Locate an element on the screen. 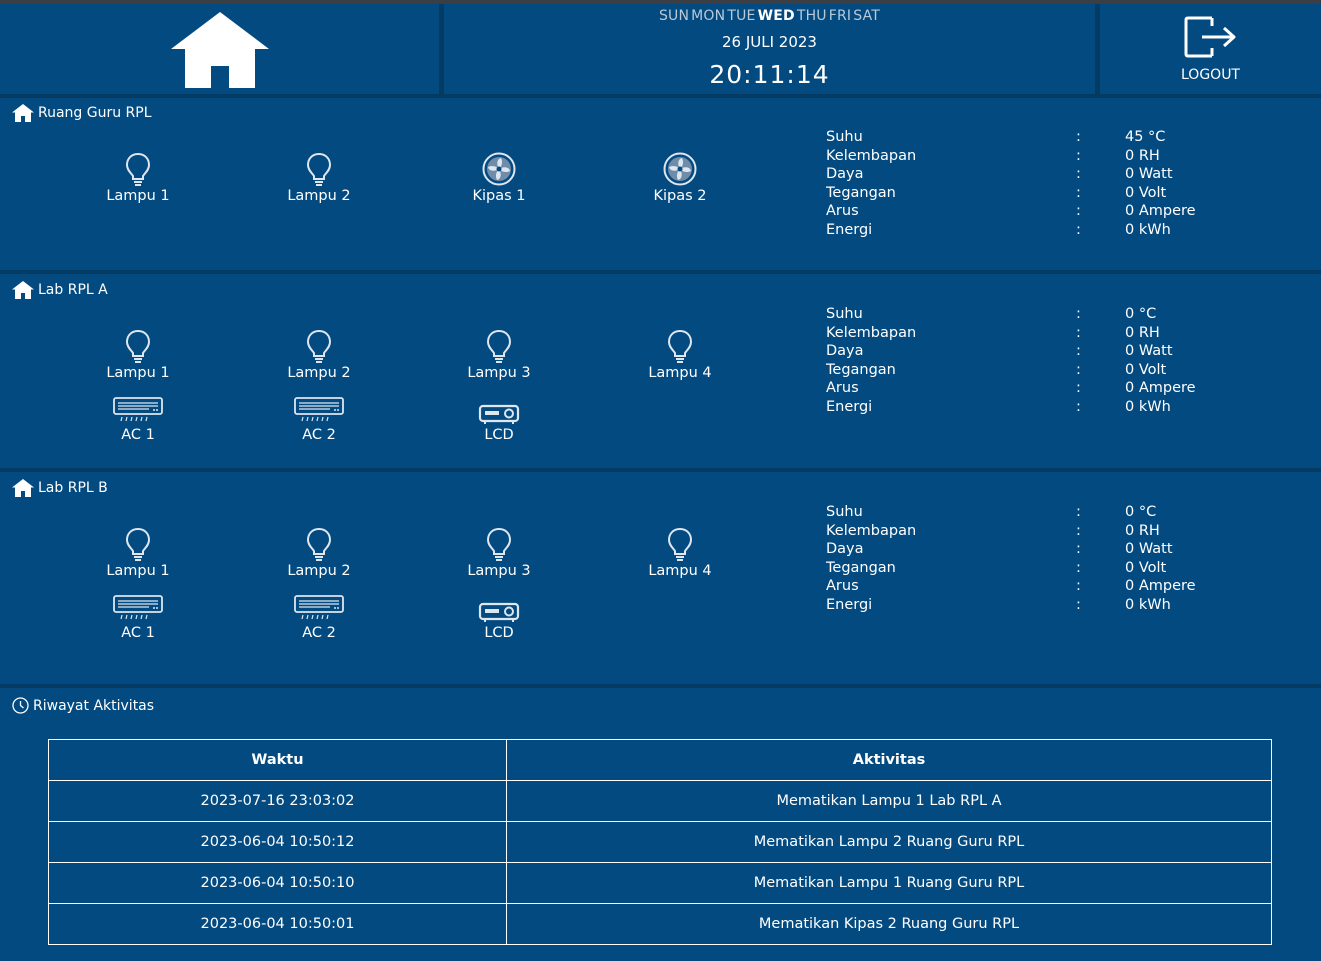 The width and height of the screenshot is (1321, 961). cell-waktu: 2023-06-04 10:50:10 is located at coordinates (277, 883).